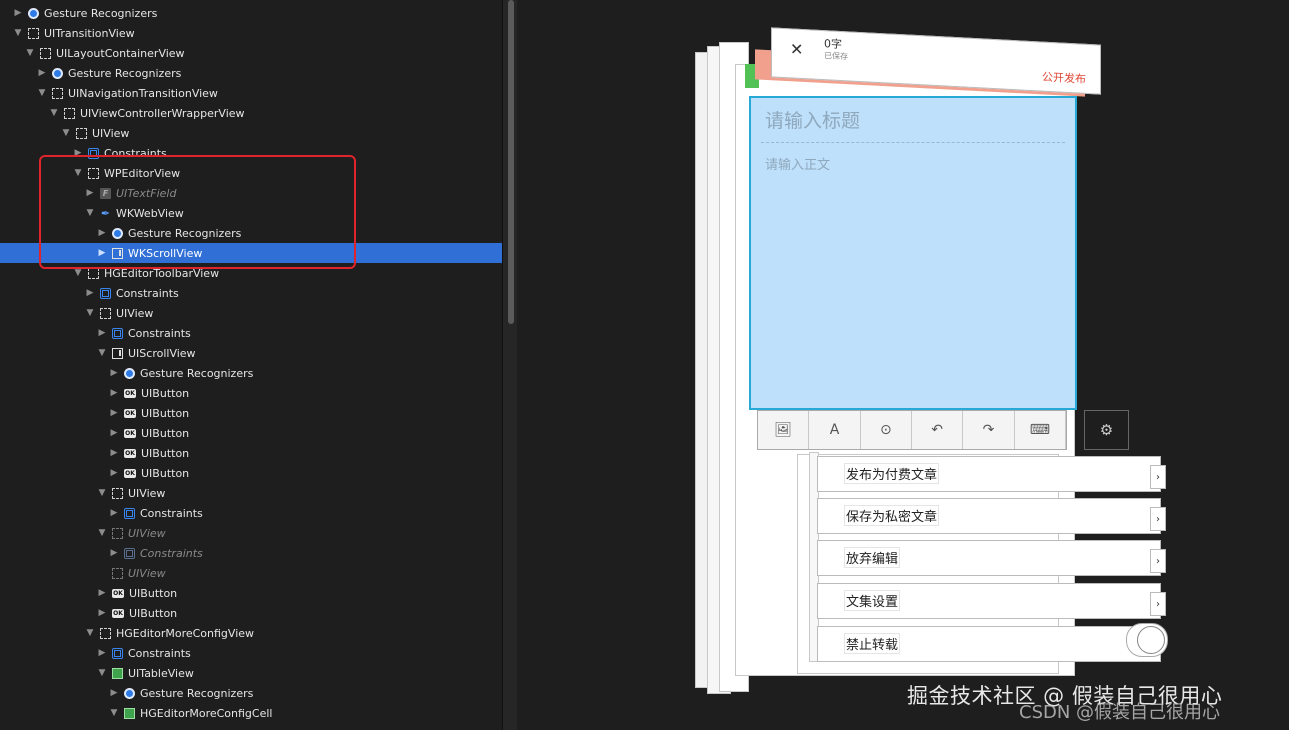 This screenshot has width=1289, height=730. Describe the element at coordinates (118, 613) in the screenshot. I see `button-icon: OK` at that location.